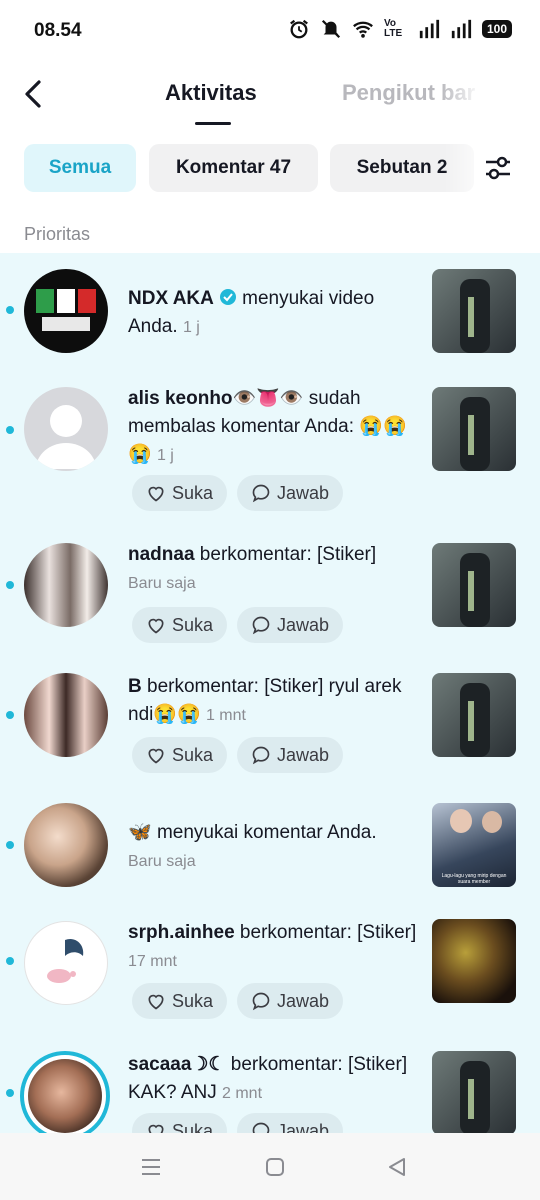  Describe the element at coordinates (152, 961) in the screenshot. I see `timestamp: 17 mnt` at that location.